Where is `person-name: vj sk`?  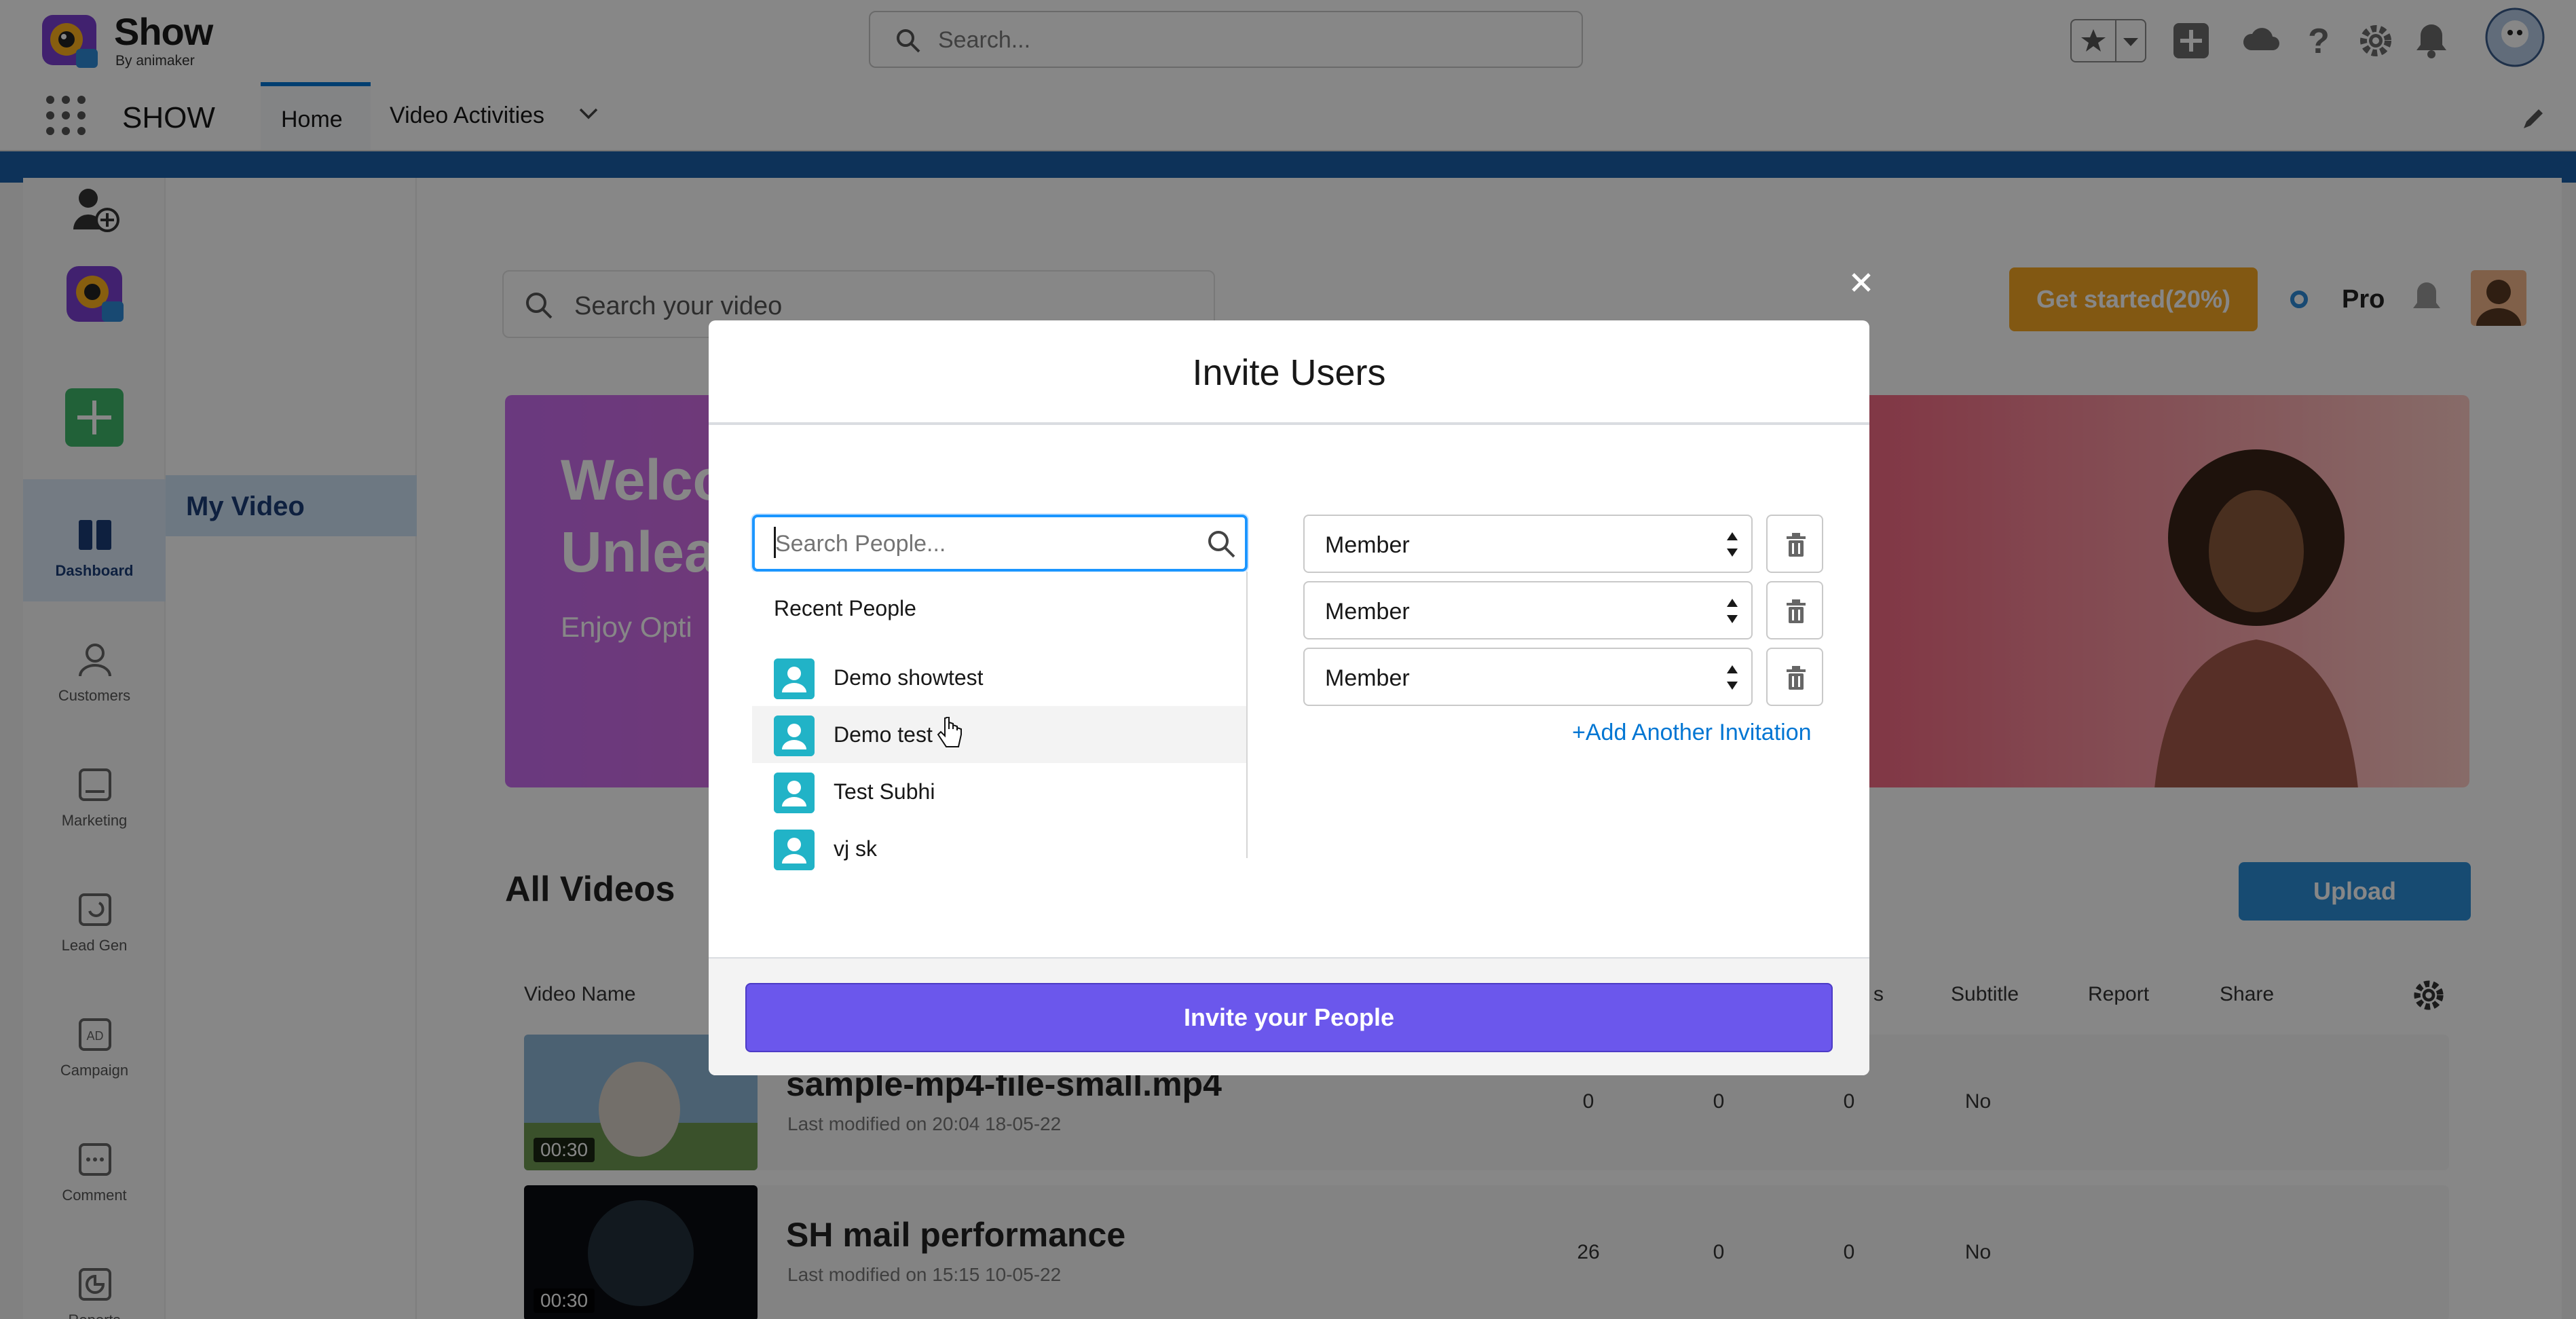 person-name: vj sk is located at coordinates (856, 849).